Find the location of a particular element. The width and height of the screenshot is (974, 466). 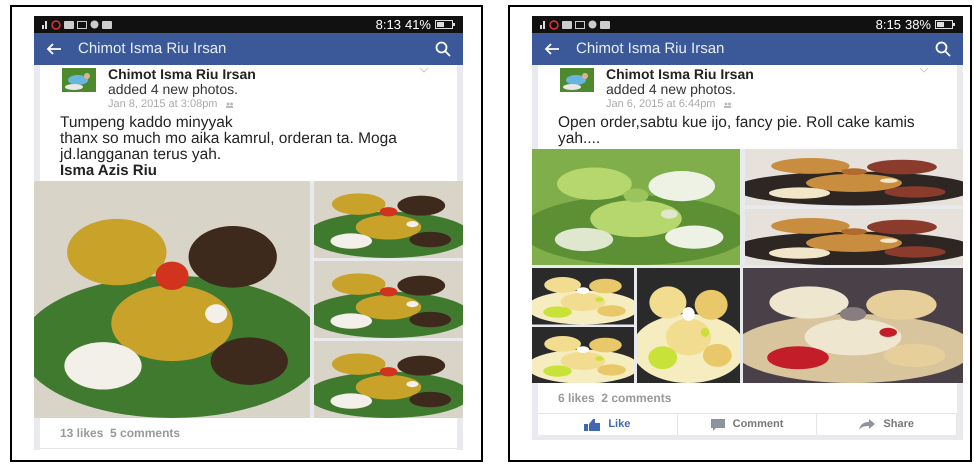

clock: 8:13 is located at coordinates (388, 24).